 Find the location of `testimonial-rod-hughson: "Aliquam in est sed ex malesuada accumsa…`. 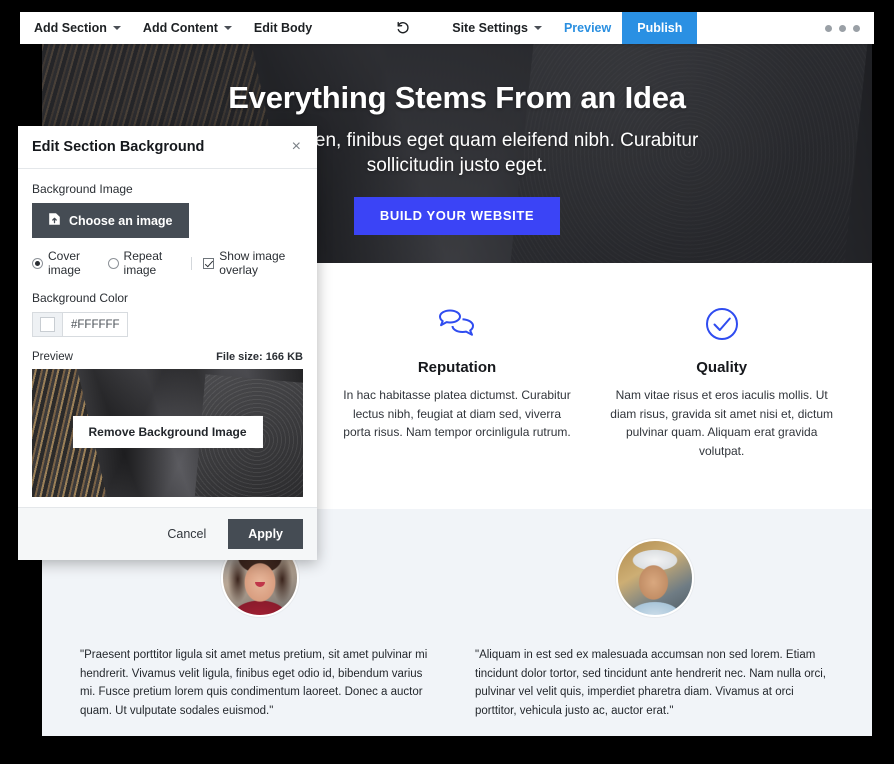

testimonial-rod-hughson: "Aliquam in est sed ex malesuada accumsa… is located at coordinates (654, 637).